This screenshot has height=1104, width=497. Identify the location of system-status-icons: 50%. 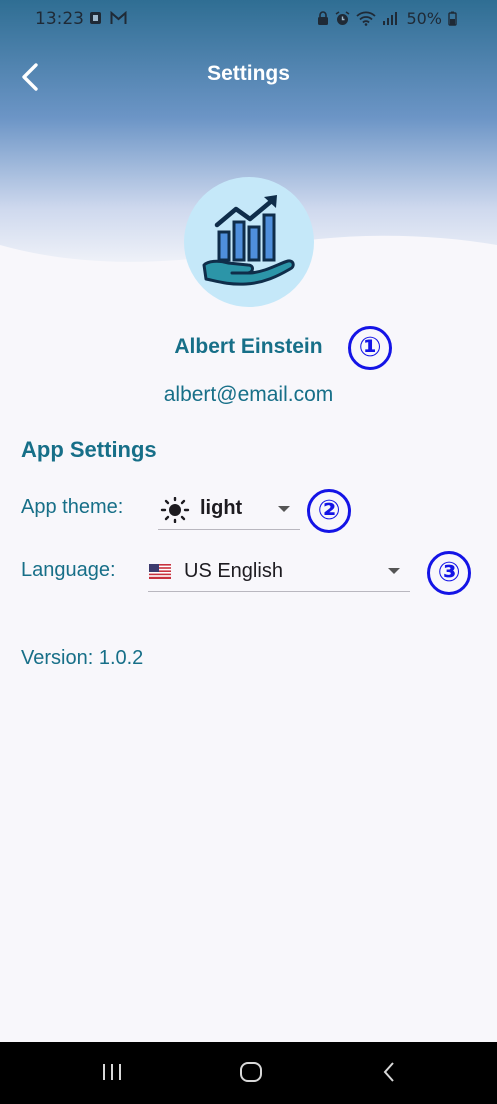
(387, 18).